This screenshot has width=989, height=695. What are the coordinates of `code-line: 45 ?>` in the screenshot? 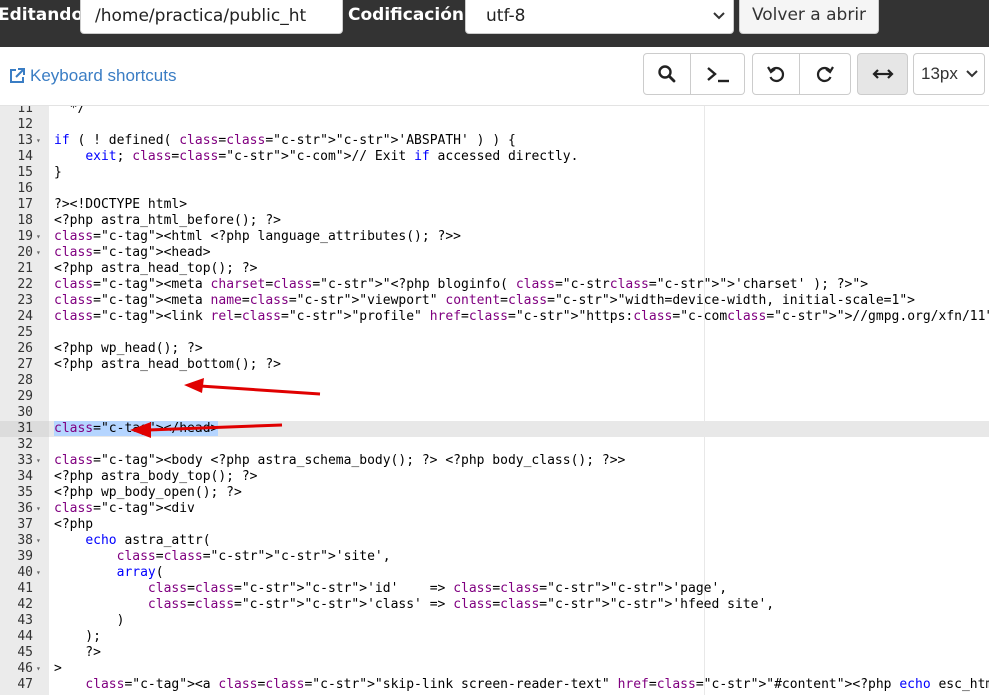 It's located at (494, 653).